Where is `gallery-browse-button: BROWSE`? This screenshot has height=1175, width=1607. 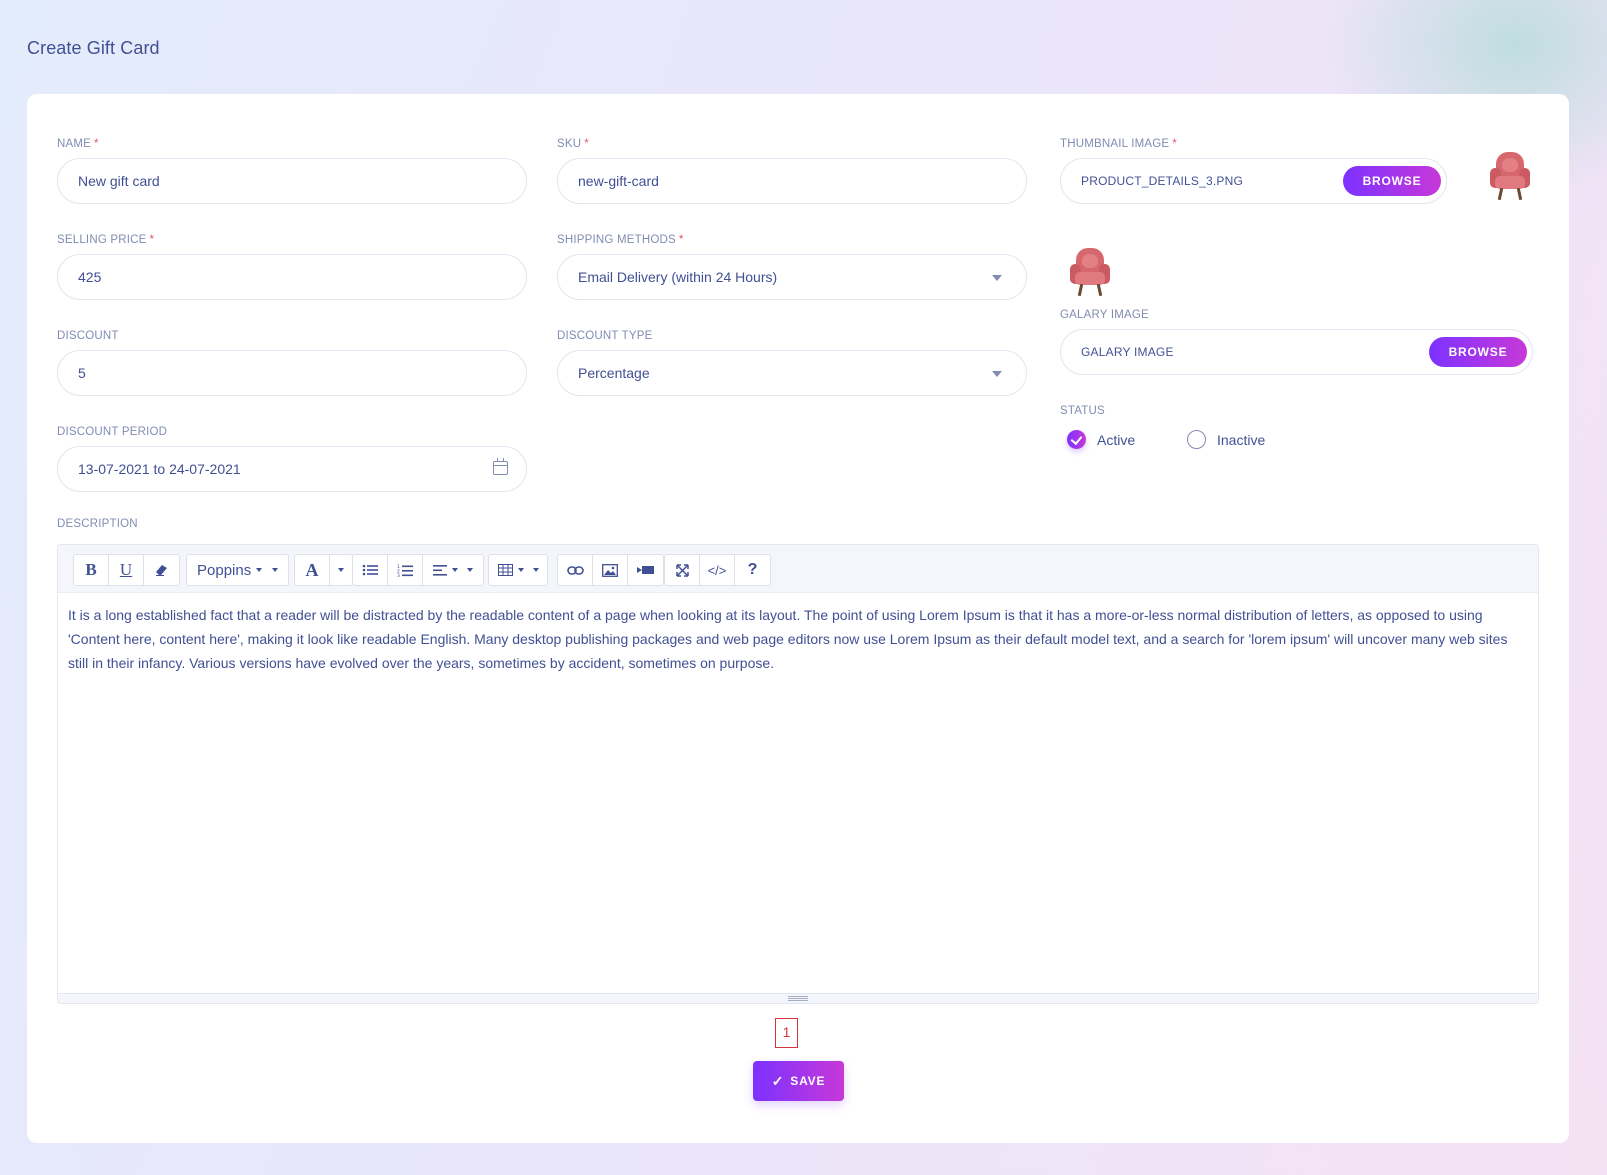
gallery-browse-button: BROWSE is located at coordinates (1478, 352).